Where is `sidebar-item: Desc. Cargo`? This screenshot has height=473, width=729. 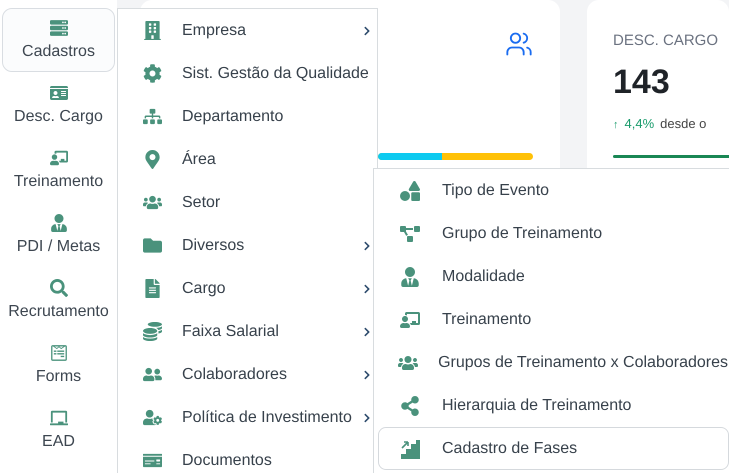 sidebar-item: Desc. Cargo is located at coordinates (58, 105).